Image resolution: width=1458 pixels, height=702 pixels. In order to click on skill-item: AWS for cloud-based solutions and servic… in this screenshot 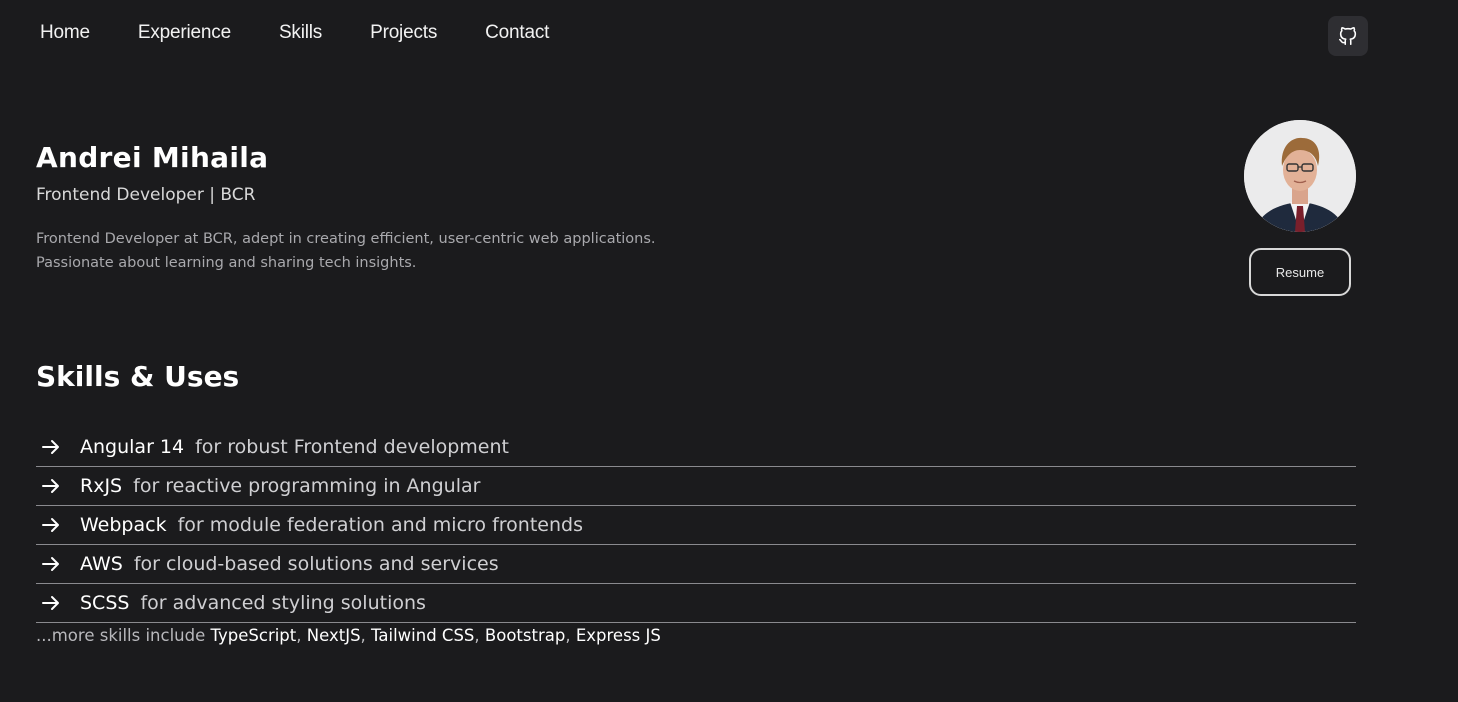, I will do `click(696, 564)`.